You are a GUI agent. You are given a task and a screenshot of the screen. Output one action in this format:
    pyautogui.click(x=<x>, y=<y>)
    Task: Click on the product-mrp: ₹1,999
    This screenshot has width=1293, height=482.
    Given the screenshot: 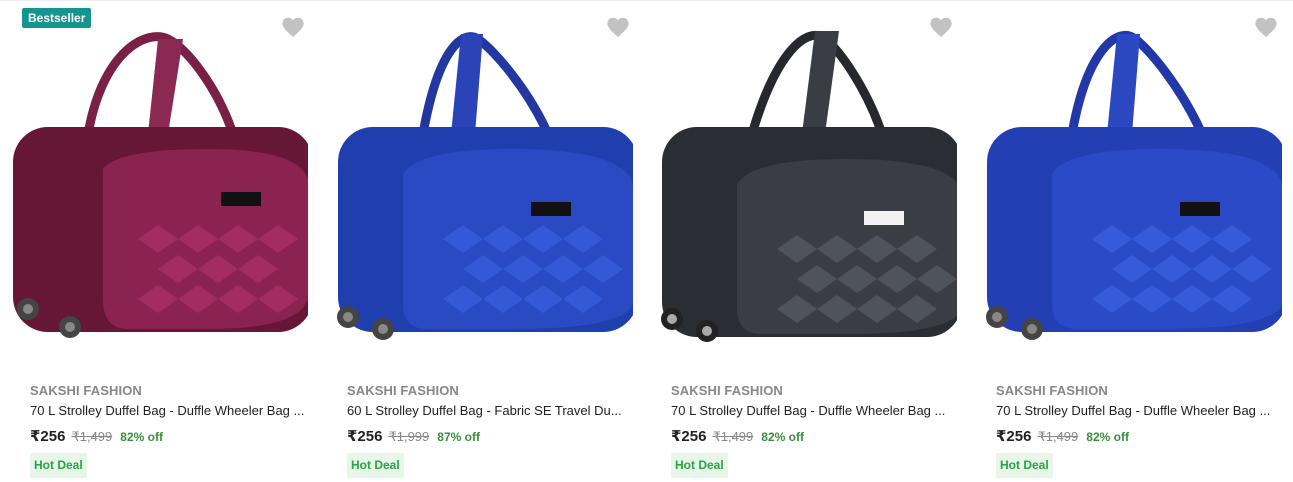 What is the action you would take?
    pyautogui.click(x=409, y=436)
    